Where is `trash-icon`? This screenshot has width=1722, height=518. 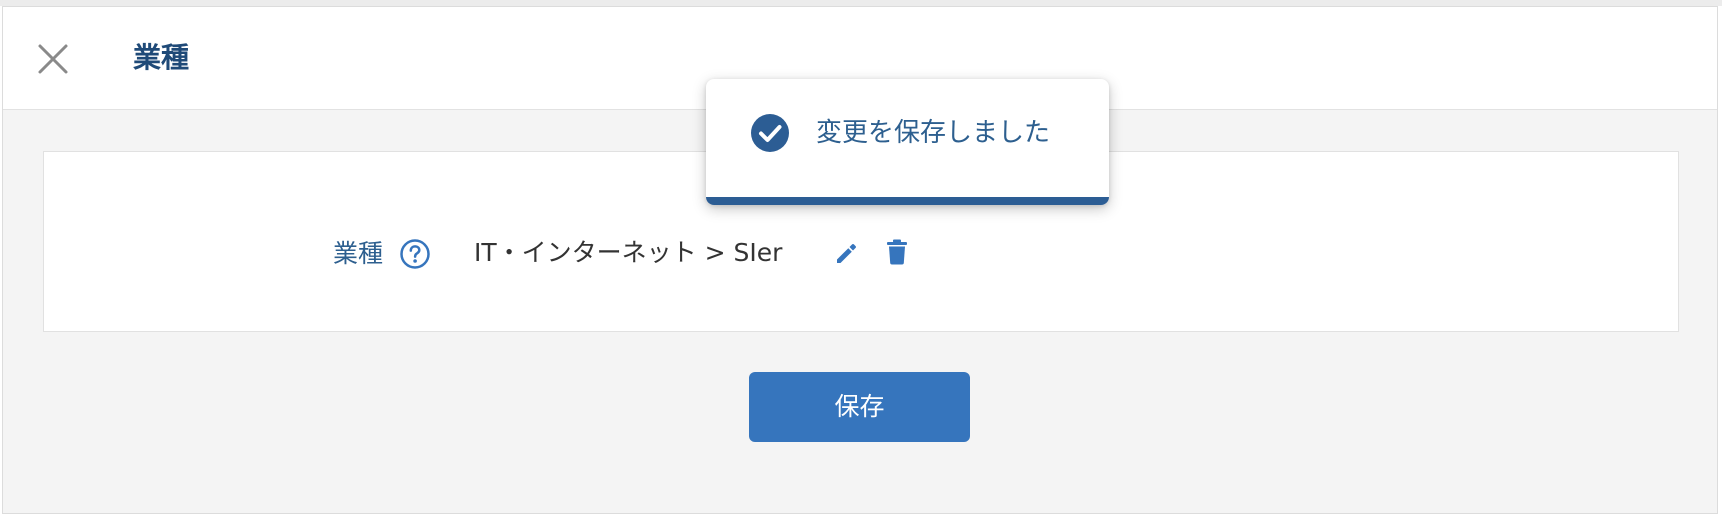
trash-icon is located at coordinates (897, 252).